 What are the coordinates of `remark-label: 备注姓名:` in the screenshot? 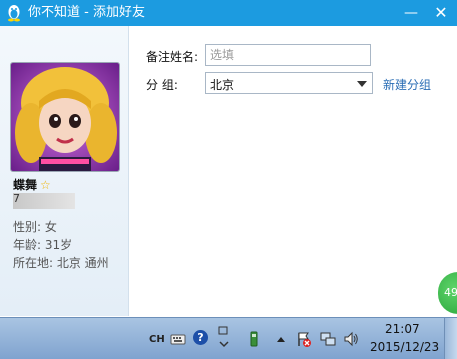 It's located at (172, 57).